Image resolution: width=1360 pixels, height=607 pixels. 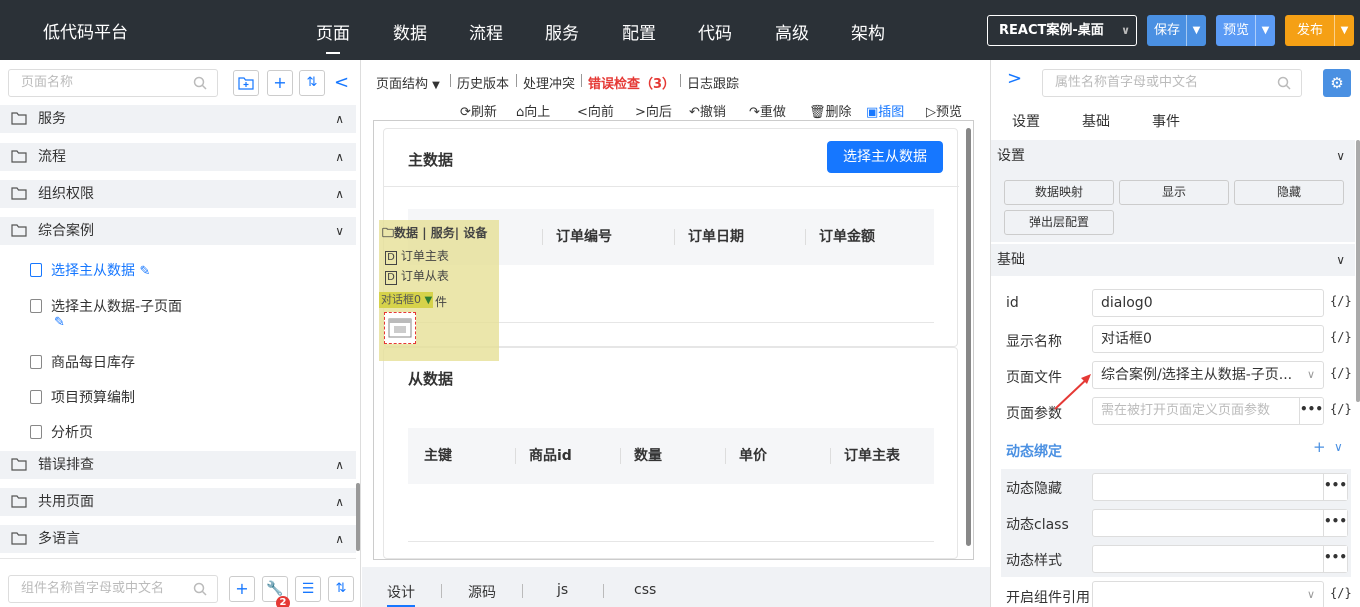 I want to click on preview-button: 预览 ▼, so click(x=1245, y=30).